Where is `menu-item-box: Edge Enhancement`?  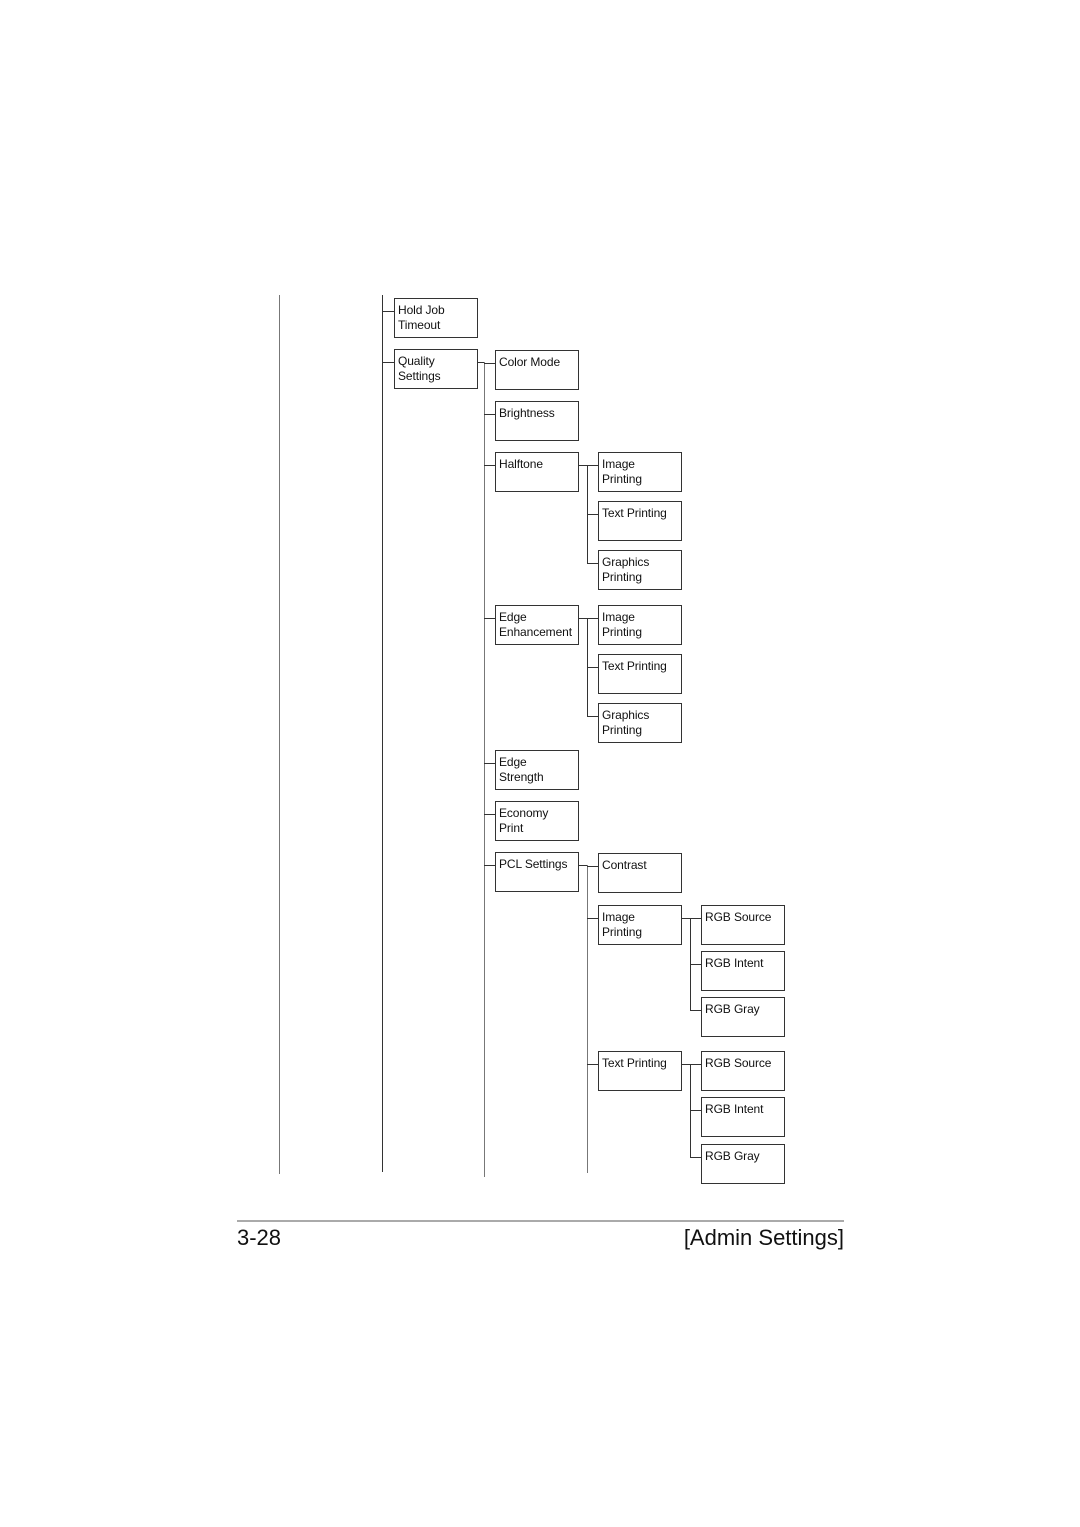 menu-item-box: Edge Enhancement is located at coordinates (537, 625).